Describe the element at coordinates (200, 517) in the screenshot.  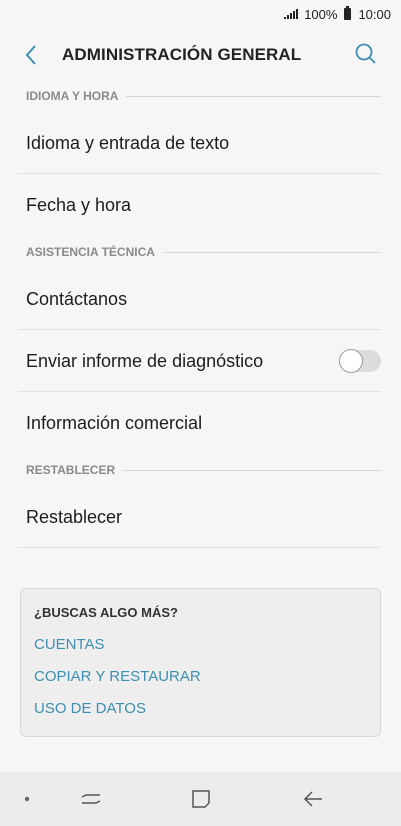
I see `list-item-restablecer: Restablecer` at that location.